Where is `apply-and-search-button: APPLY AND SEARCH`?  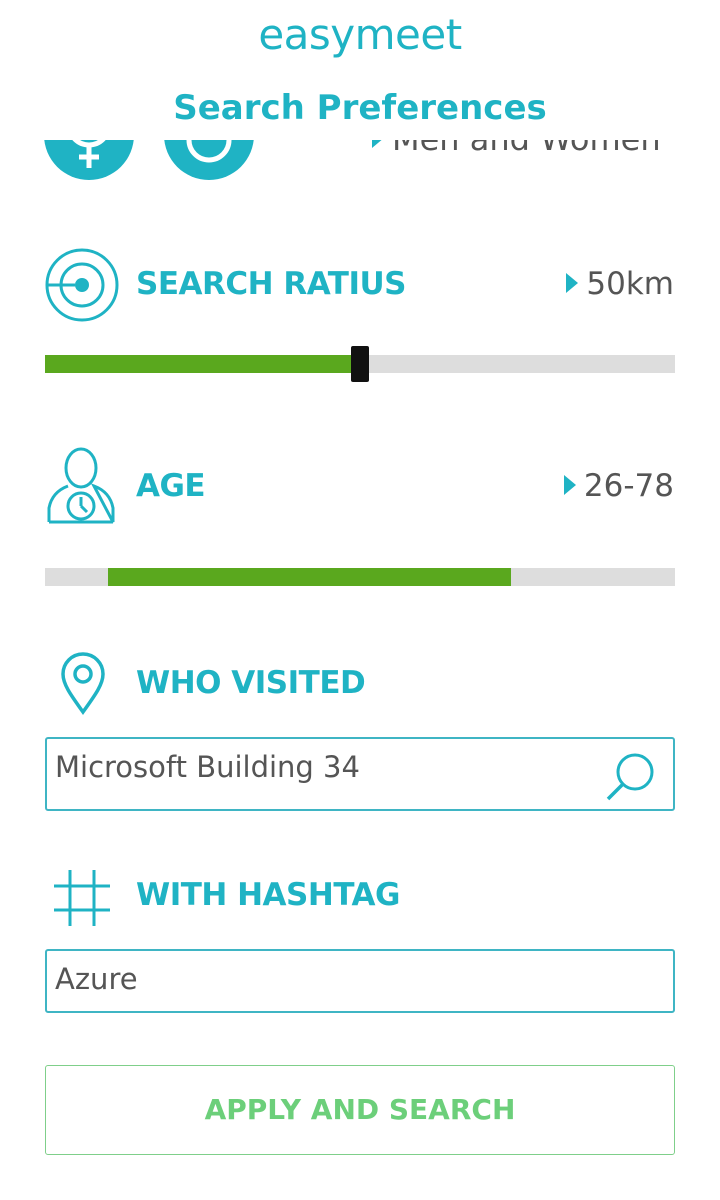
apply-and-search-button: APPLY AND SEARCH is located at coordinates (360, 1110).